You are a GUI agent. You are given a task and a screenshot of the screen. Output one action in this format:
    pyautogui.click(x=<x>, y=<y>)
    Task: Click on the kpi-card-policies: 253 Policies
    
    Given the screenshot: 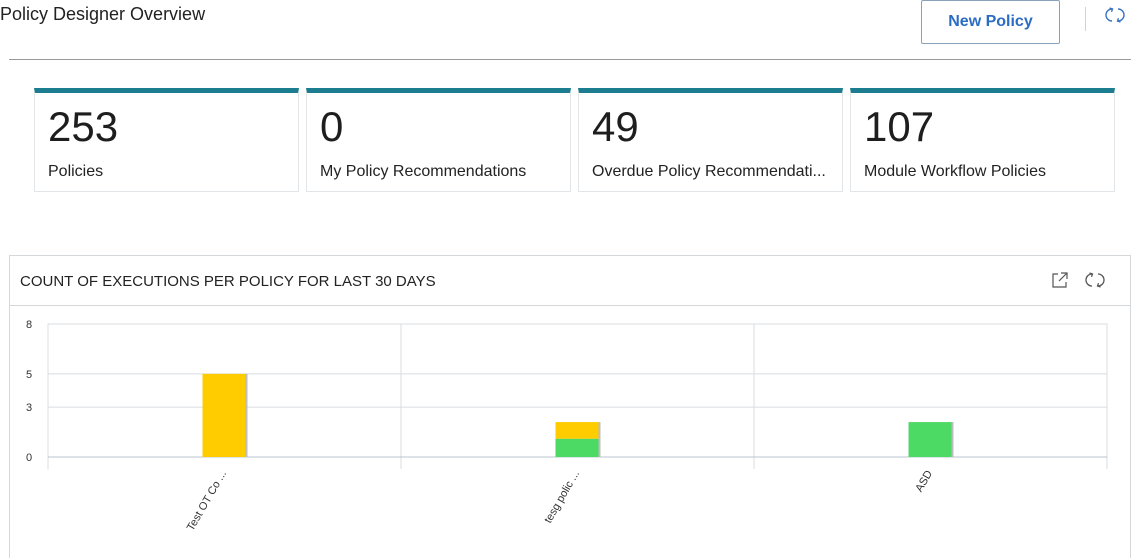 What is the action you would take?
    pyautogui.click(x=166, y=140)
    